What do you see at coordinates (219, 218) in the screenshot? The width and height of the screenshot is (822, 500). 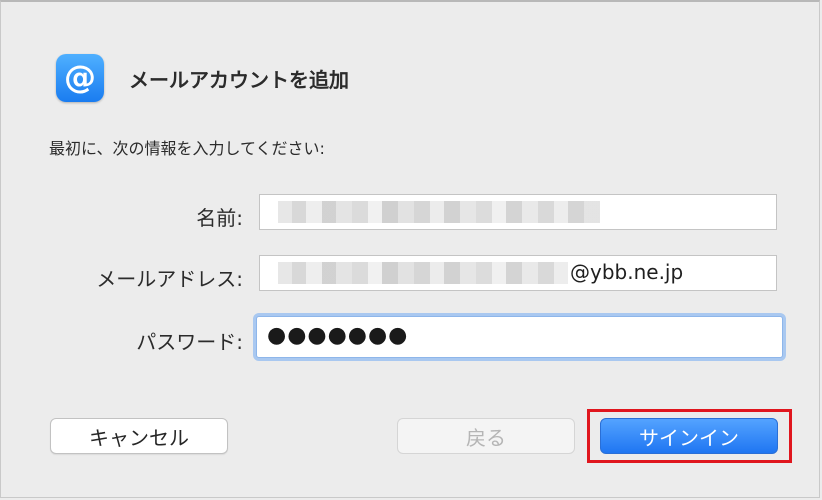 I see `name-label: 名前:` at bounding box center [219, 218].